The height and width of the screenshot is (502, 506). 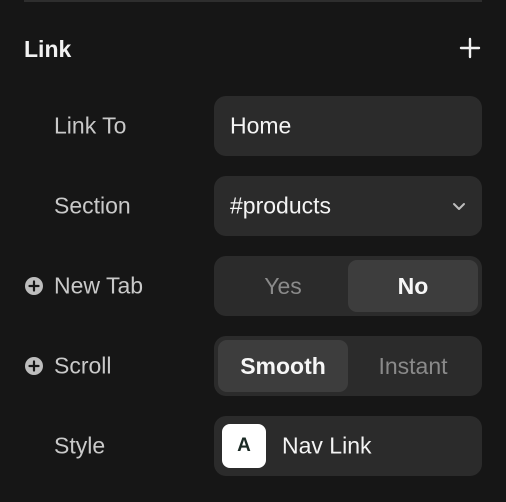 What do you see at coordinates (348, 206) in the screenshot?
I see `section-select: #products` at bounding box center [348, 206].